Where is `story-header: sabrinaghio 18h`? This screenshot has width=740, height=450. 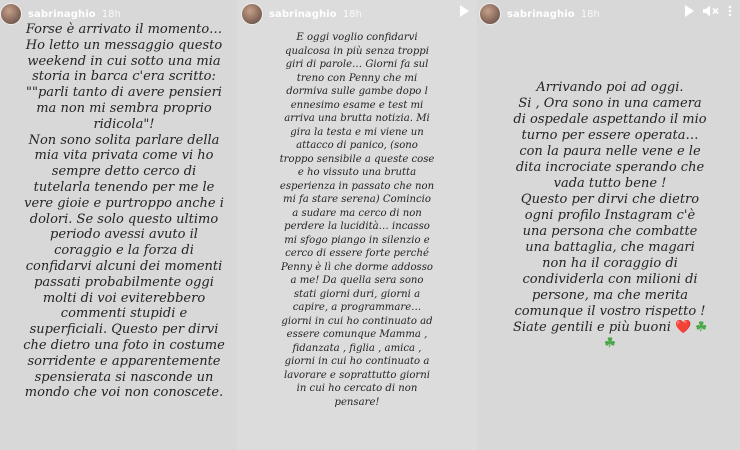
story-header: sabrinaghio 18h is located at coordinates (357, 14).